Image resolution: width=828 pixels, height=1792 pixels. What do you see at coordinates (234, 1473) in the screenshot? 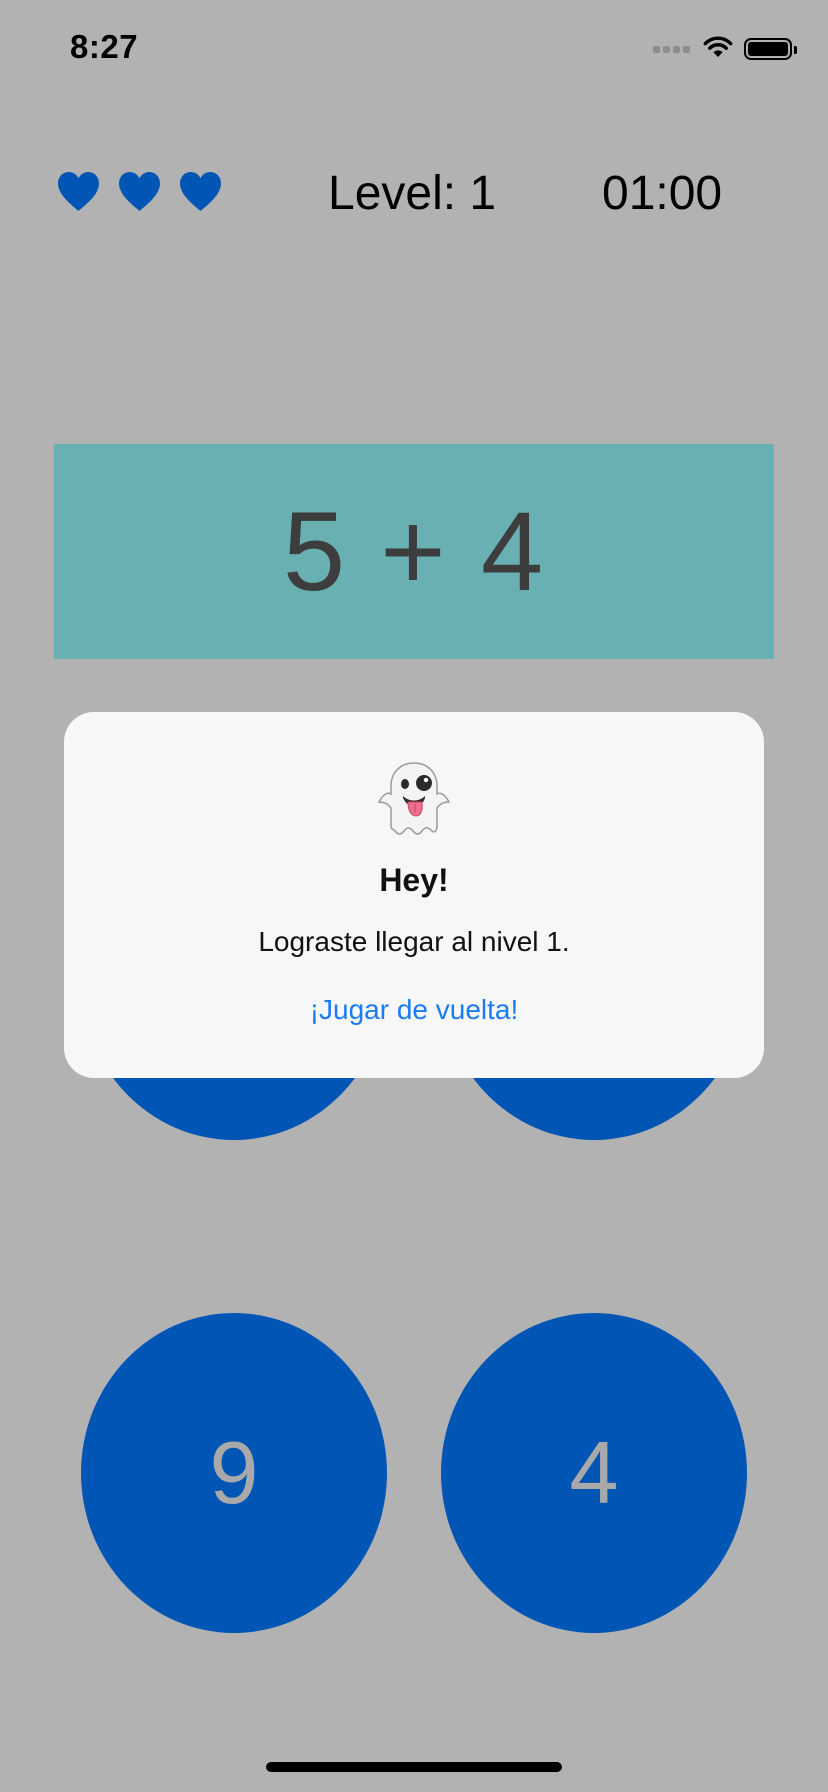
I see `answer-button-3: 9` at bounding box center [234, 1473].